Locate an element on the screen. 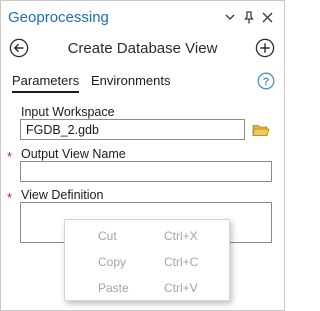 This screenshot has height=311, width=320. folder-icon is located at coordinates (261, 130).